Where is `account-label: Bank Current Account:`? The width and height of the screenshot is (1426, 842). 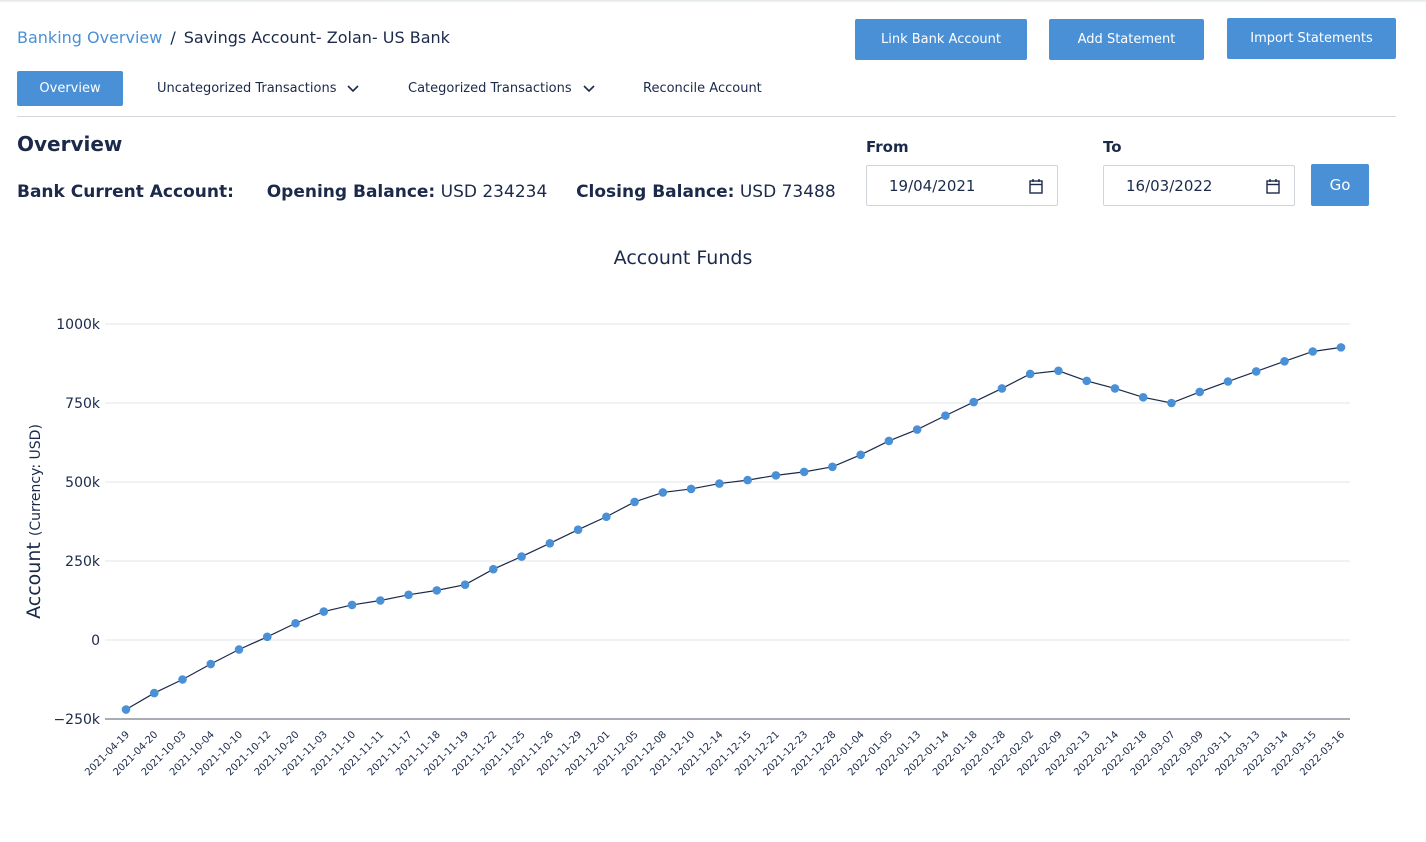
account-label: Bank Current Account: is located at coordinates (125, 192).